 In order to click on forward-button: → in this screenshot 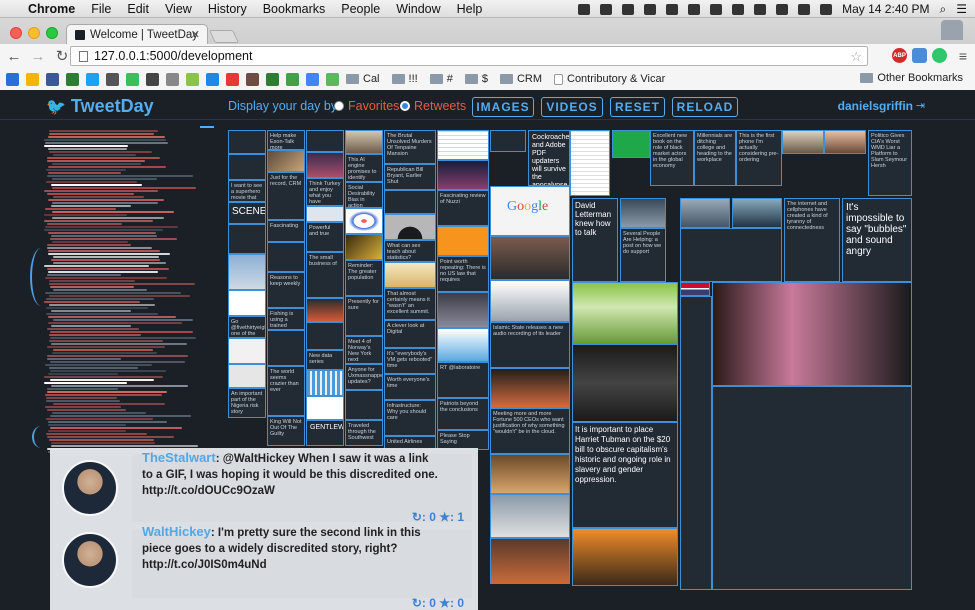, I will do `click(38, 56)`.